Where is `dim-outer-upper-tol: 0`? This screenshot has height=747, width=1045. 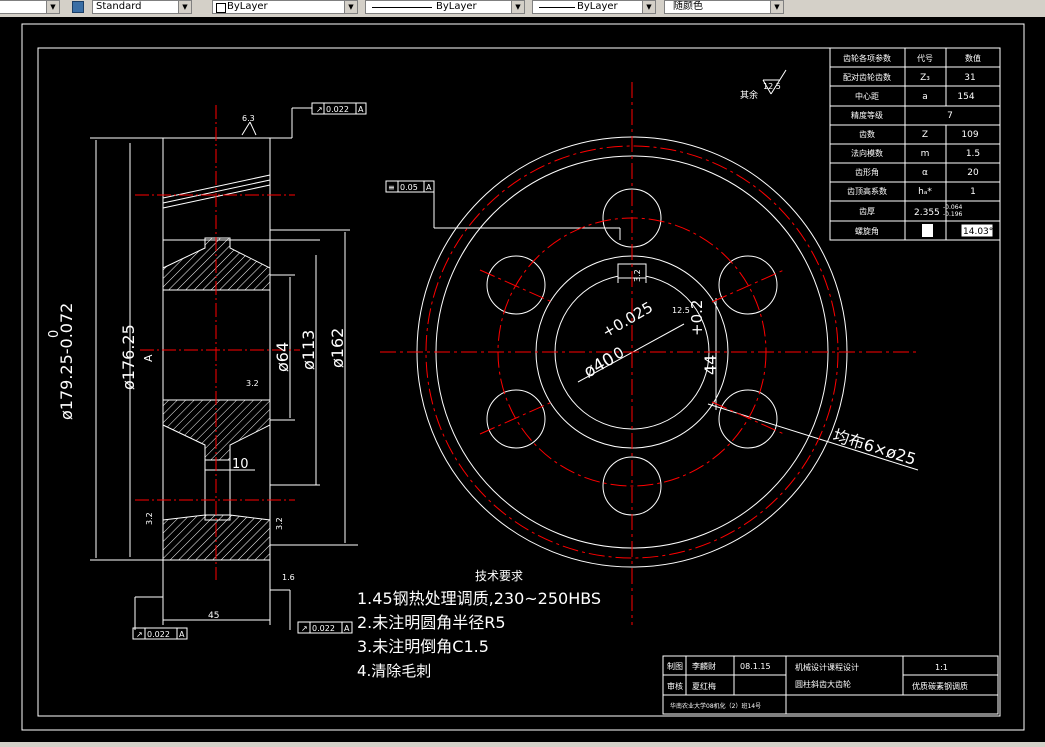 dim-outer-upper-tol: 0 is located at coordinates (54, 334).